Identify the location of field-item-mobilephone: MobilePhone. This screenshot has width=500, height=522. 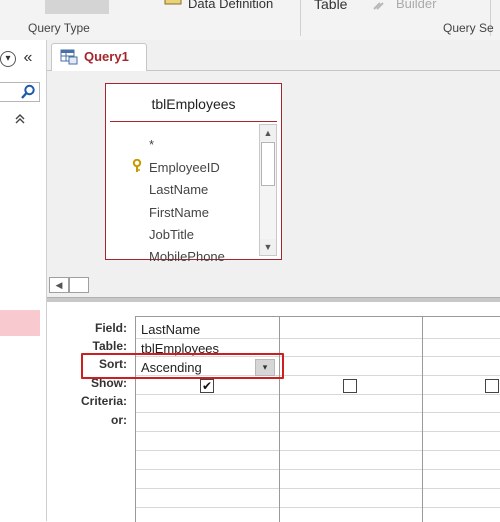
(187, 256).